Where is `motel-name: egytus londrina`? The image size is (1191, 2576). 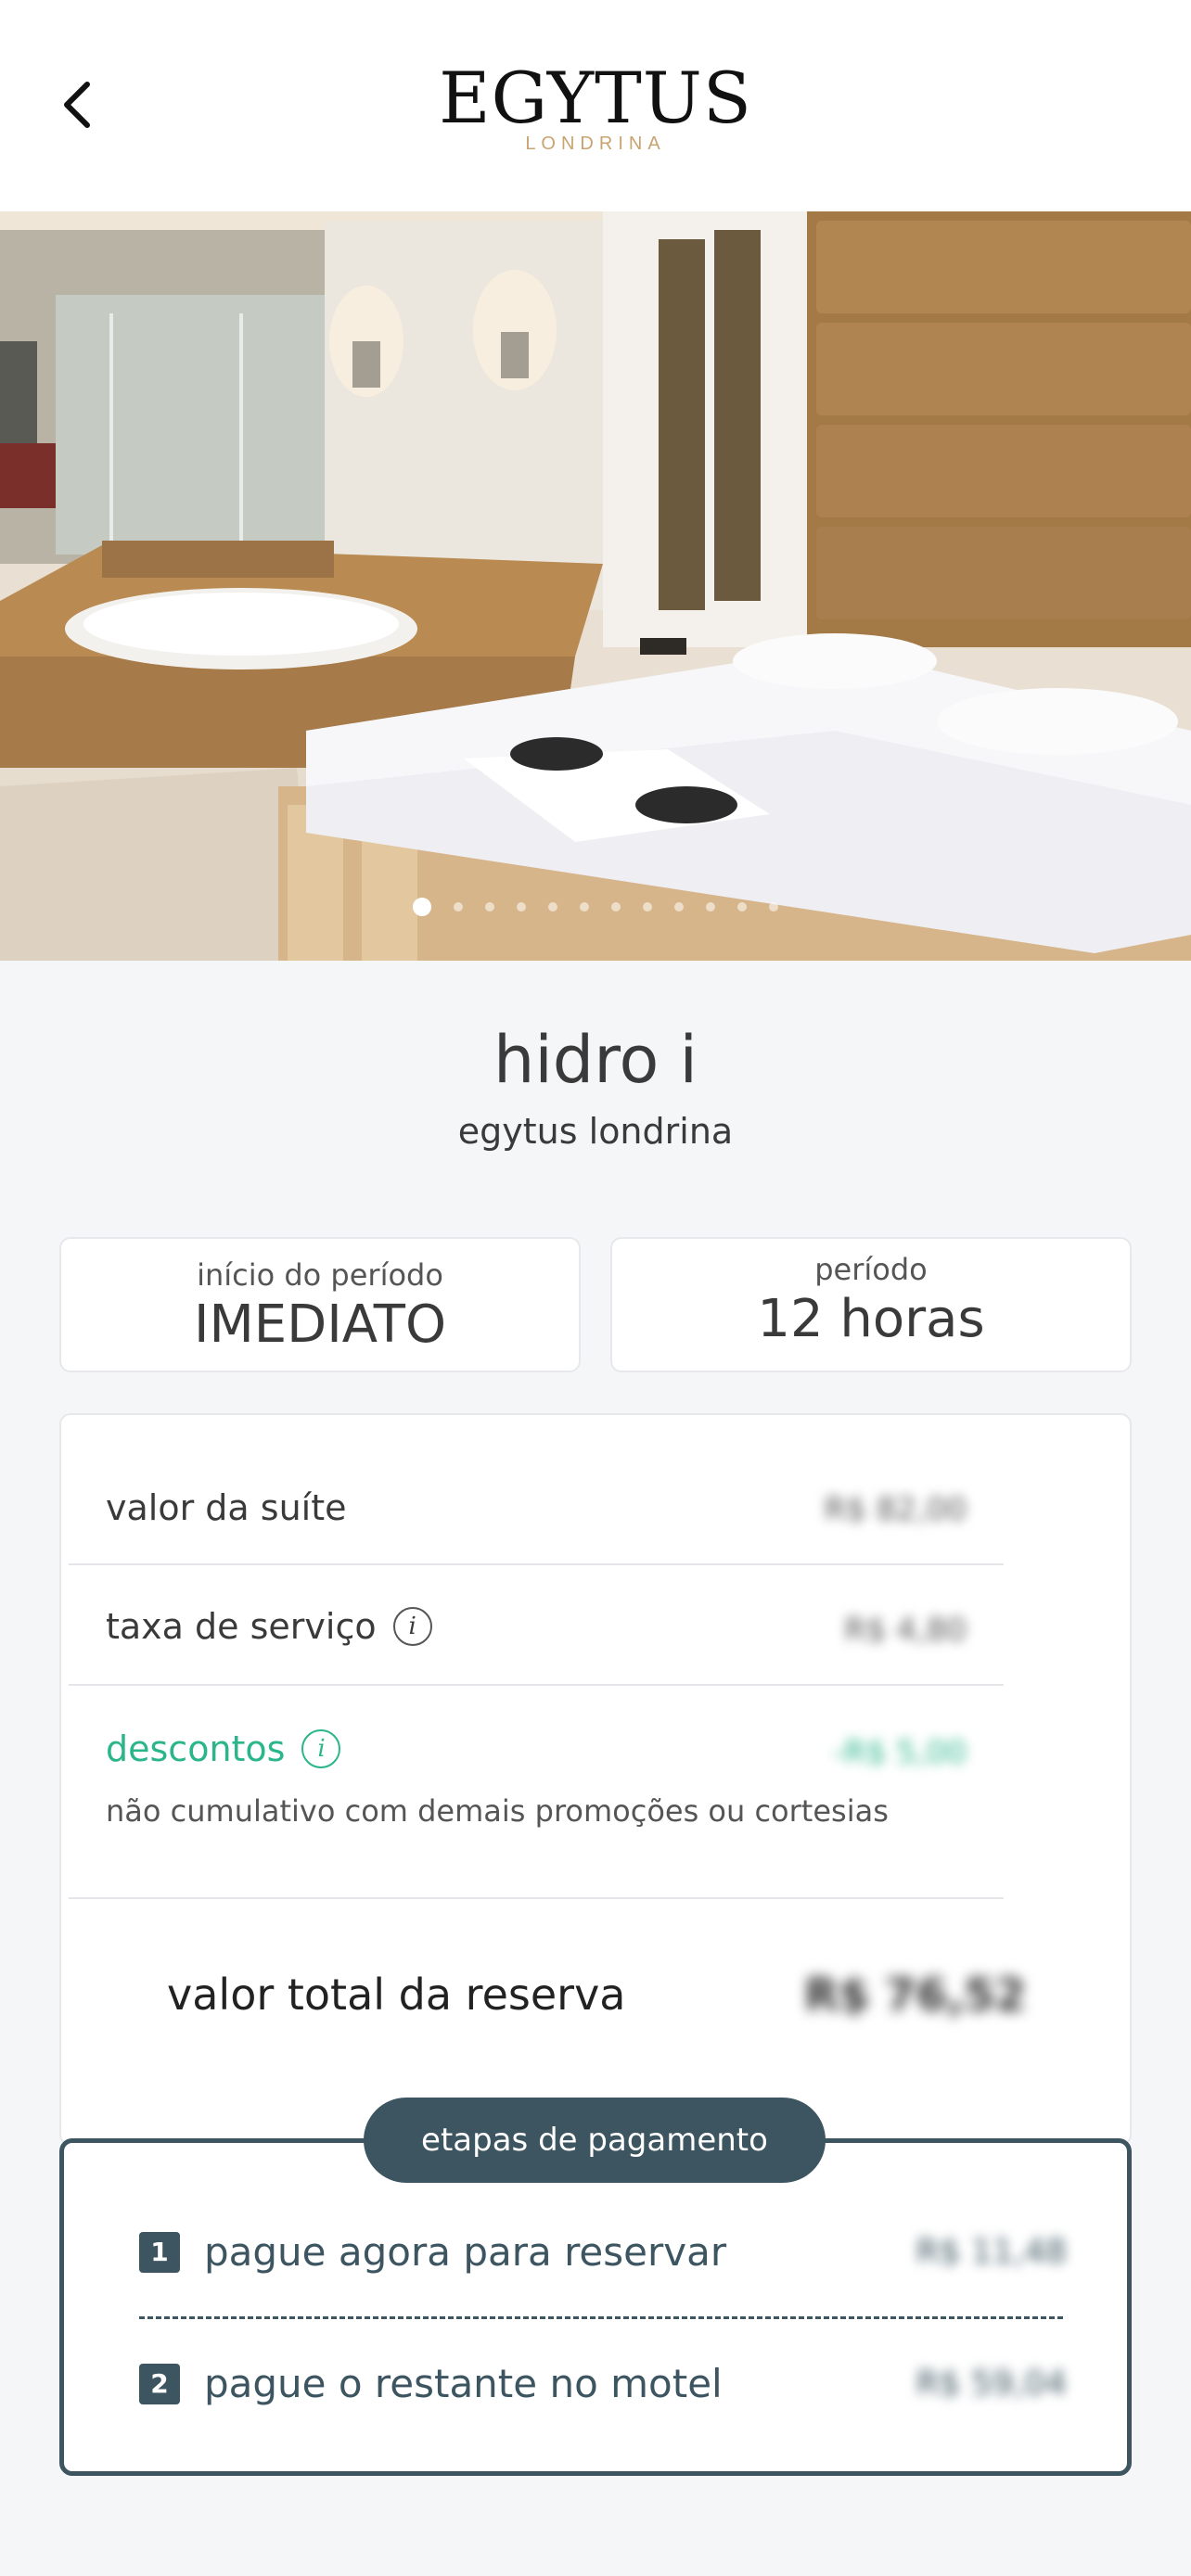
motel-name: egytus londrina is located at coordinates (595, 1131).